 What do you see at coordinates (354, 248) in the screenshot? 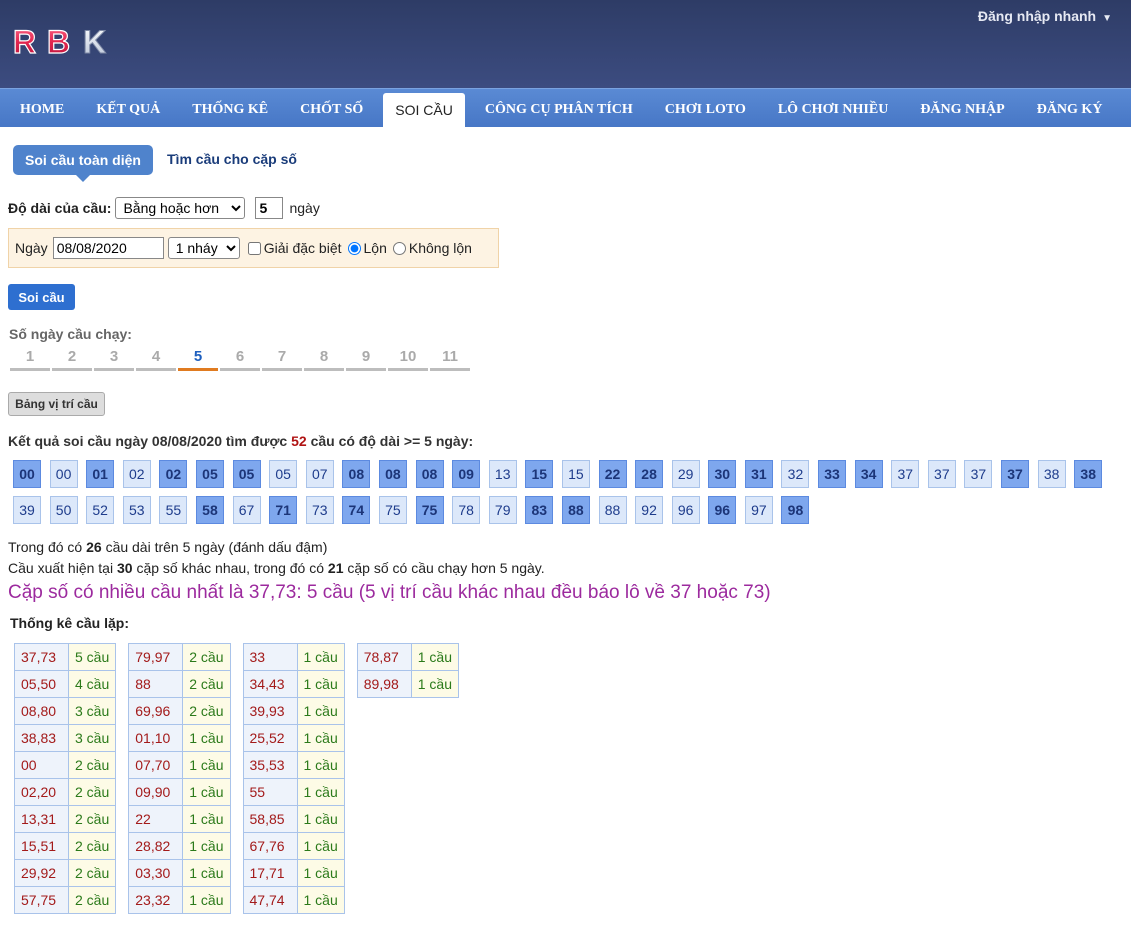
I see `lon-radio` at bounding box center [354, 248].